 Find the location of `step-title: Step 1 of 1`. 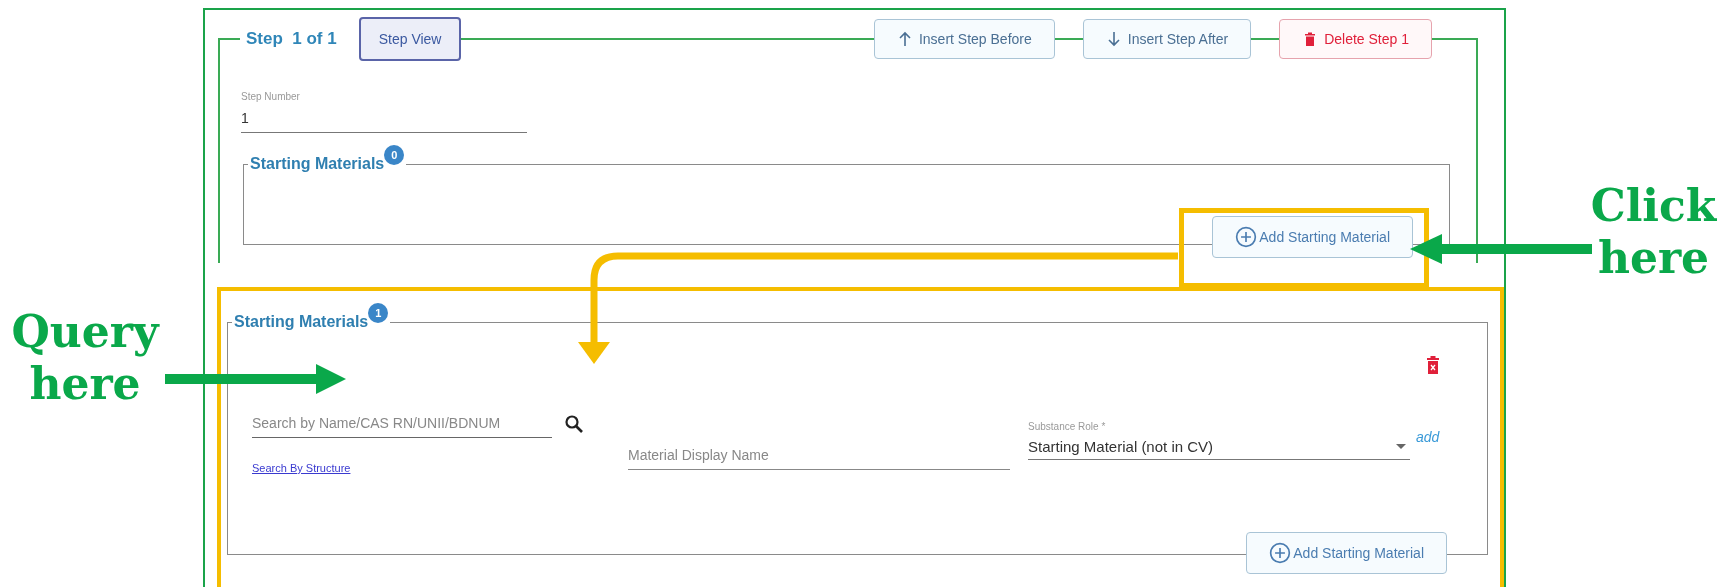

step-title: Step 1 of 1 is located at coordinates (291, 39).